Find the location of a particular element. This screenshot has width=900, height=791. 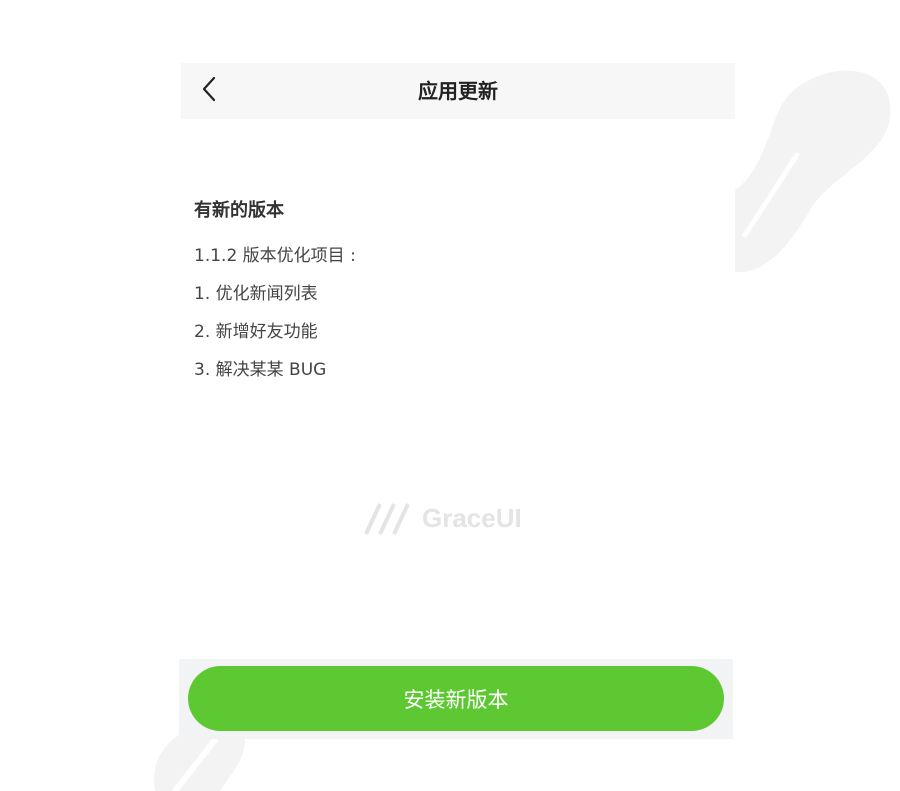

watermark-slashes-icon is located at coordinates (387, 519).